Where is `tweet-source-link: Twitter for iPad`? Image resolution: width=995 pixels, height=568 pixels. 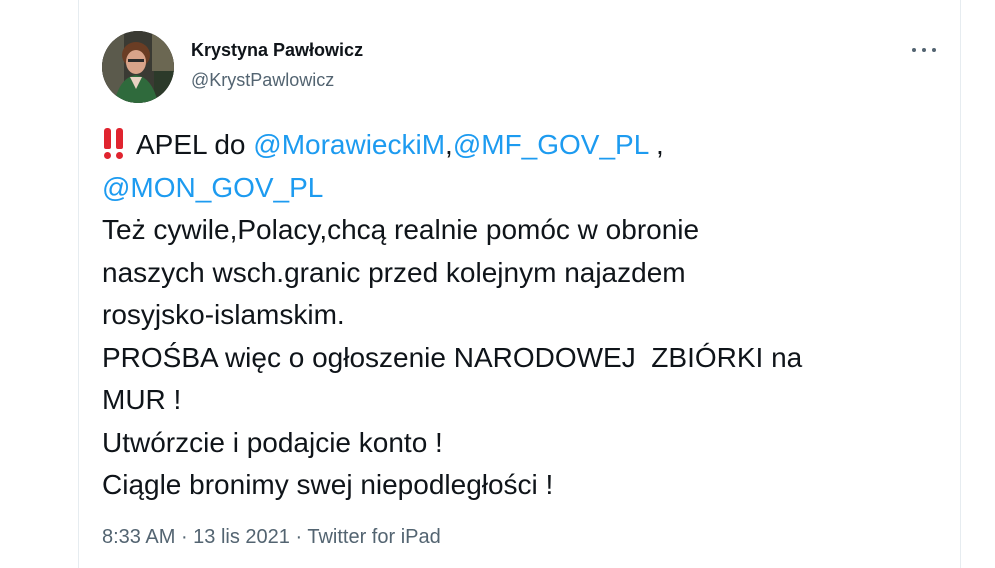 tweet-source-link: Twitter for iPad is located at coordinates (373, 537).